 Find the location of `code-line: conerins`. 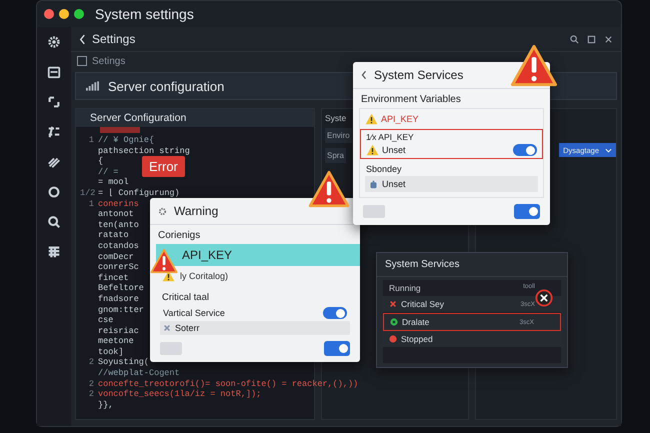

code-line: conerins is located at coordinates (118, 204).